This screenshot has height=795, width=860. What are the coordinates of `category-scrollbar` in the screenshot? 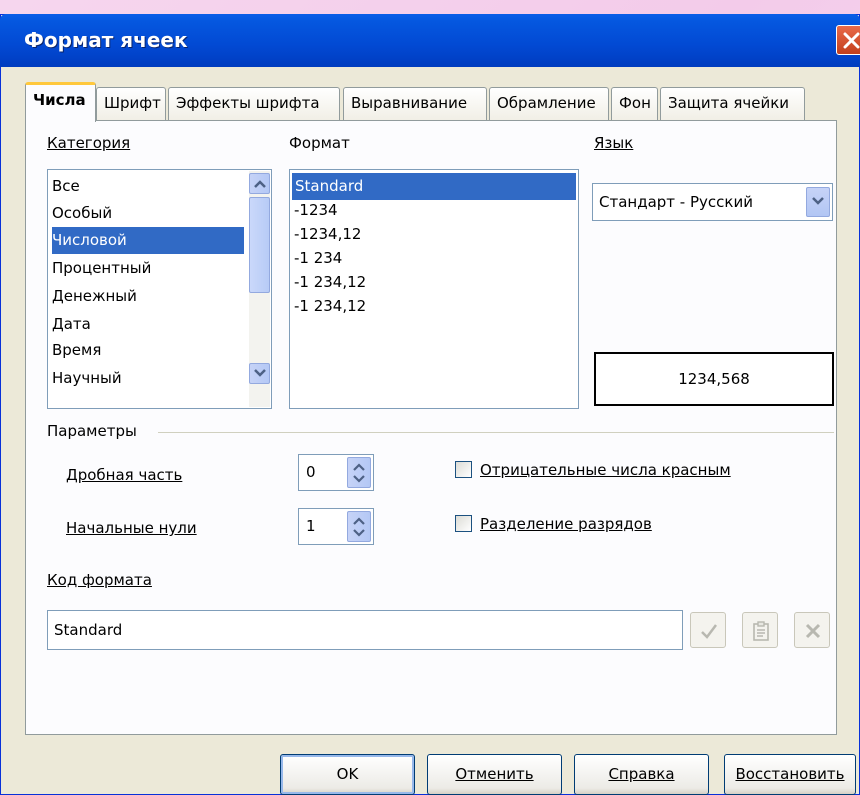 It's located at (259, 289).